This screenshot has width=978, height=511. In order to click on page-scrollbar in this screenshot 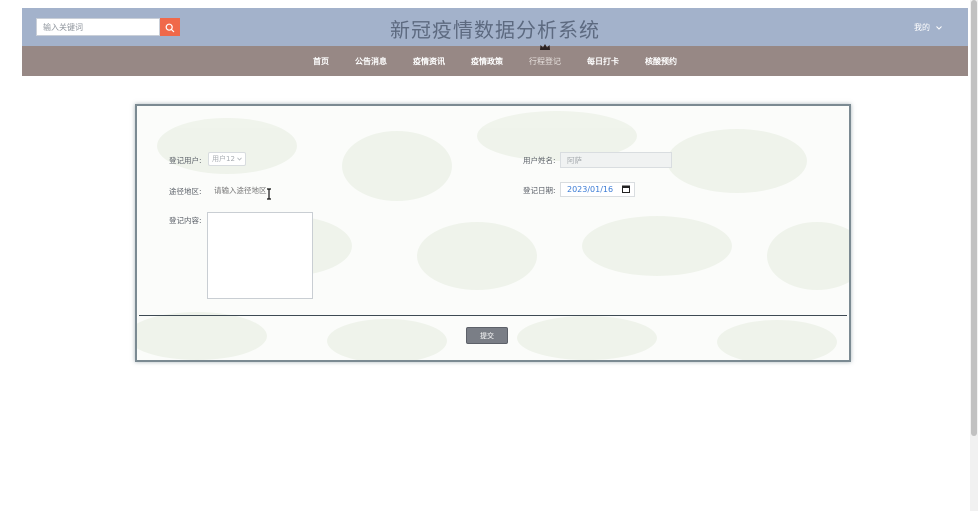, I will do `click(974, 255)`.